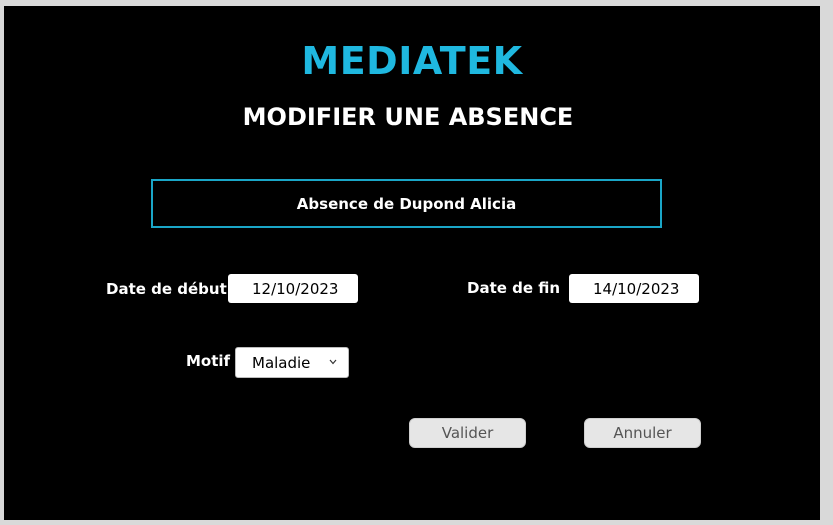  Describe the element at coordinates (408, 117) in the screenshot. I see `page-title: MODIFIER UNE ABSENCE` at that location.